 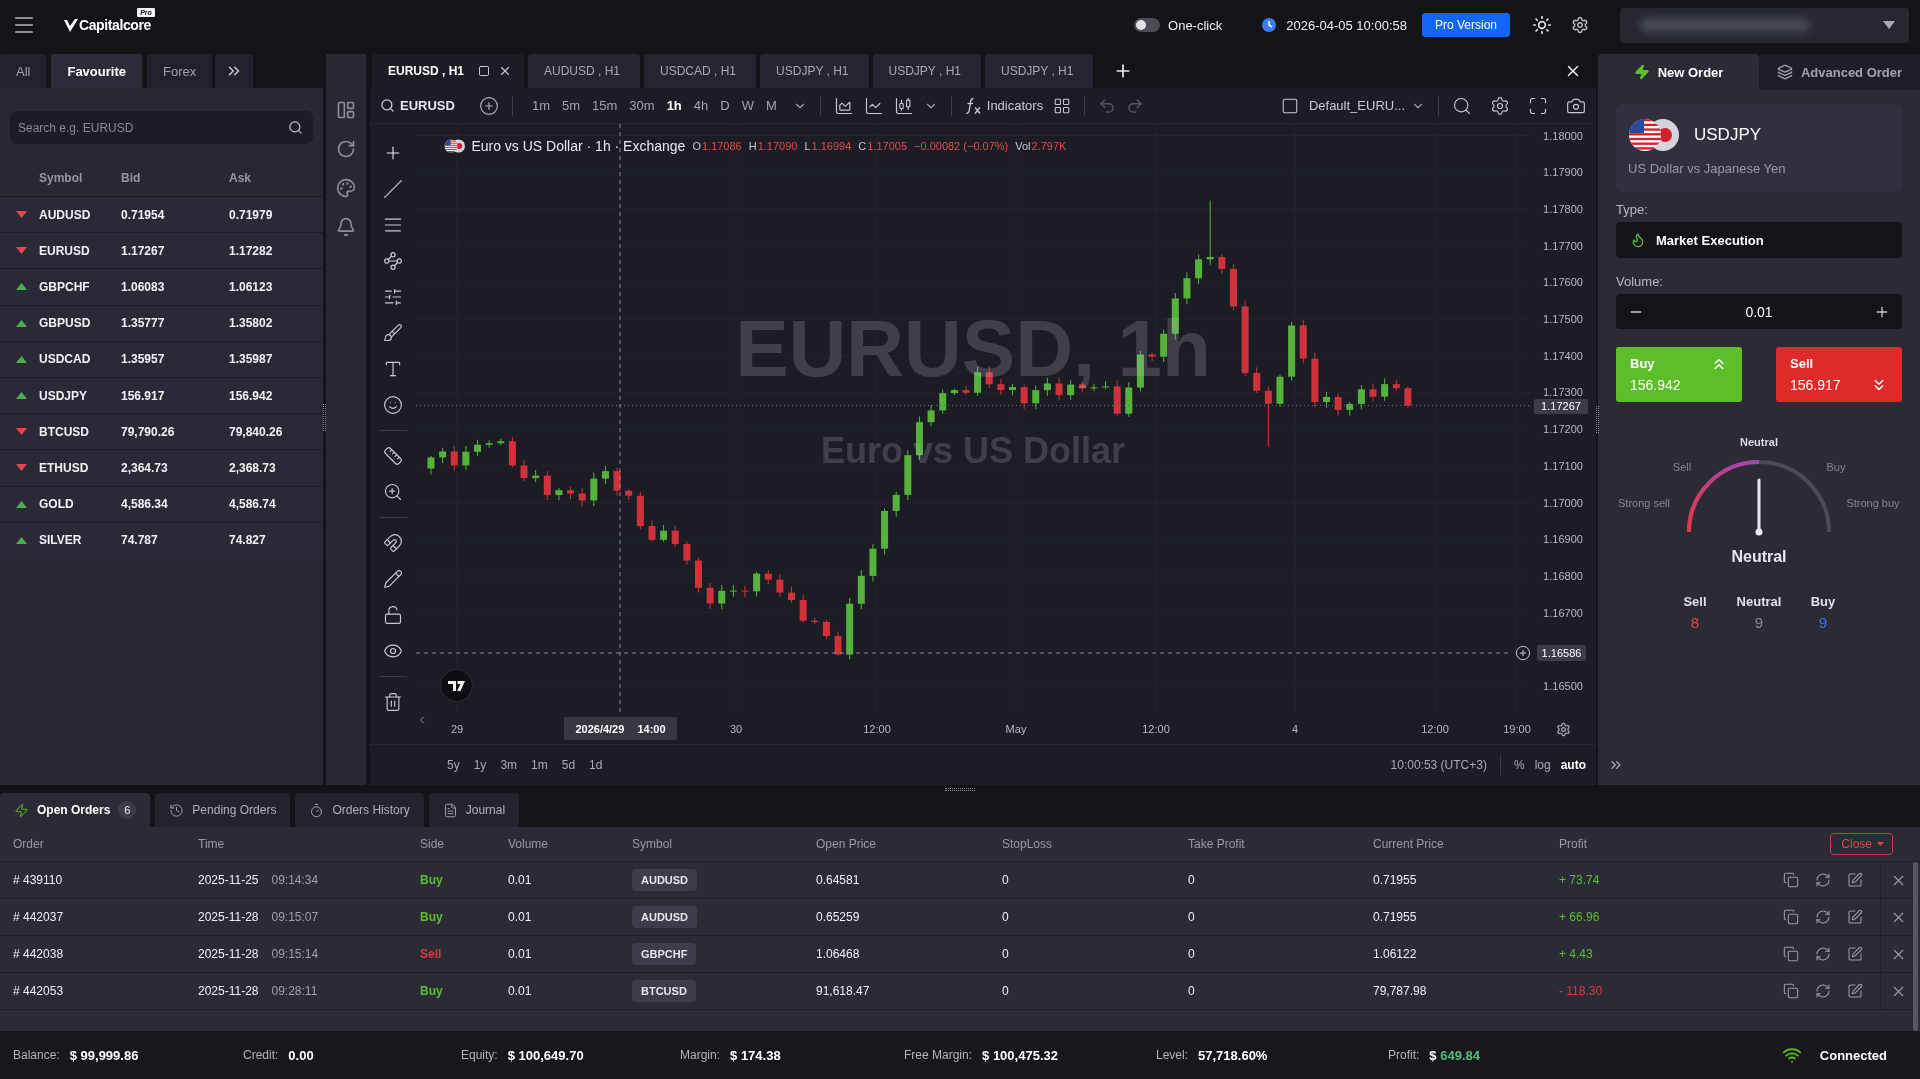 What do you see at coordinates (1759, 240) in the screenshot?
I see `order-type-field: Market Execution` at bounding box center [1759, 240].